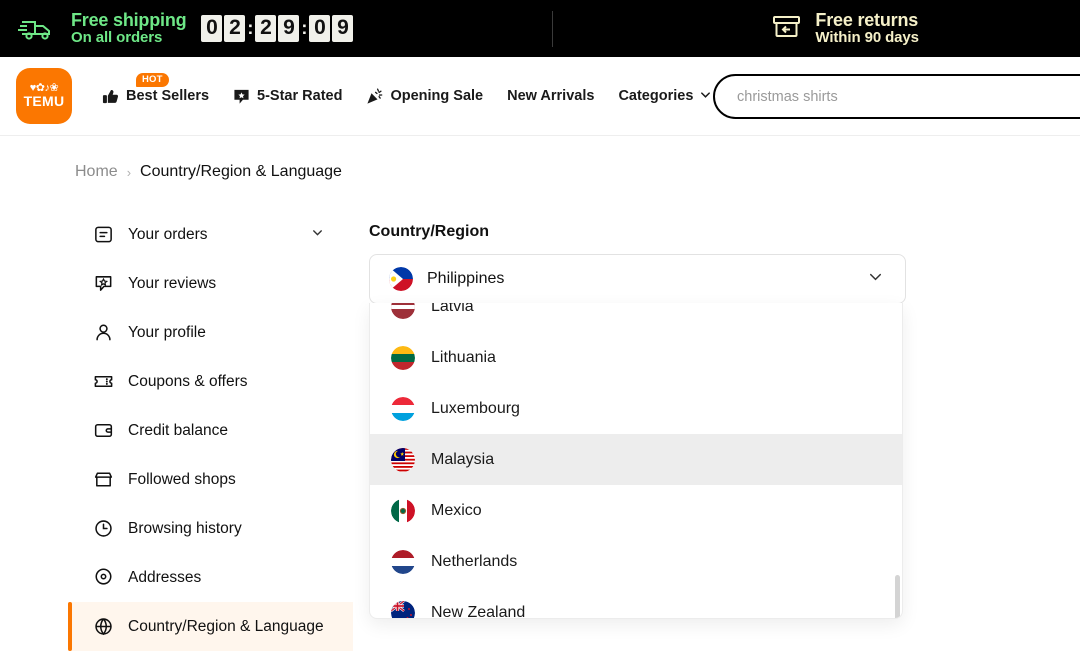 The image size is (1080, 651). What do you see at coordinates (403, 561) in the screenshot?
I see `flag-netherlands` at bounding box center [403, 561].